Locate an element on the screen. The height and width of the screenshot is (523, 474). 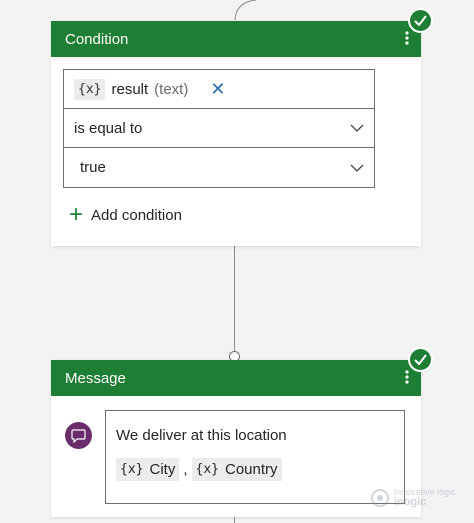
variable-type: (text) is located at coordinates (171, 89).